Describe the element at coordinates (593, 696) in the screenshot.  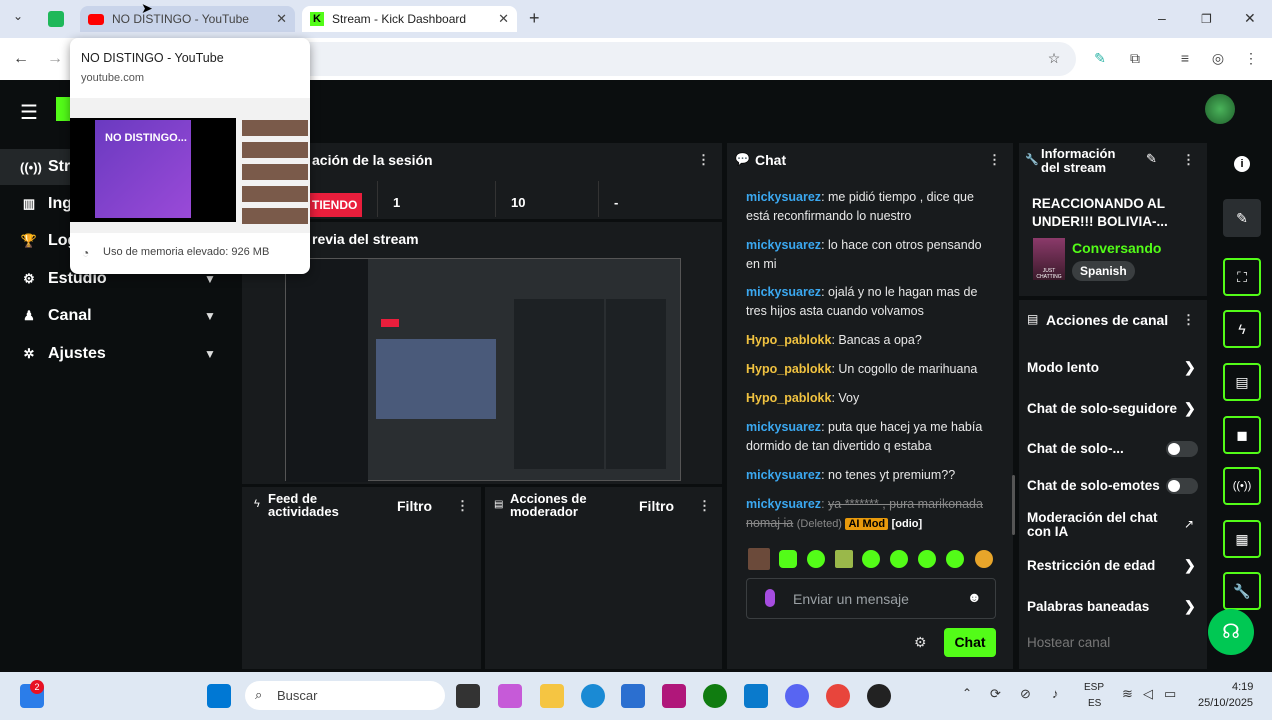
I see `edge-icon` at that location.